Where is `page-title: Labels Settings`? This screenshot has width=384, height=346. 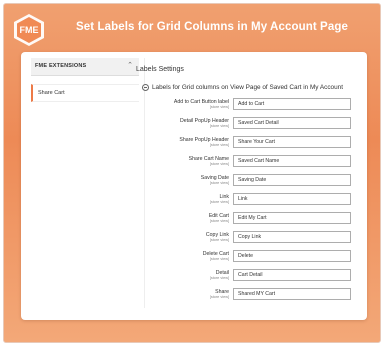
page-title: Labels Settings is located at coordinates (160, 69).